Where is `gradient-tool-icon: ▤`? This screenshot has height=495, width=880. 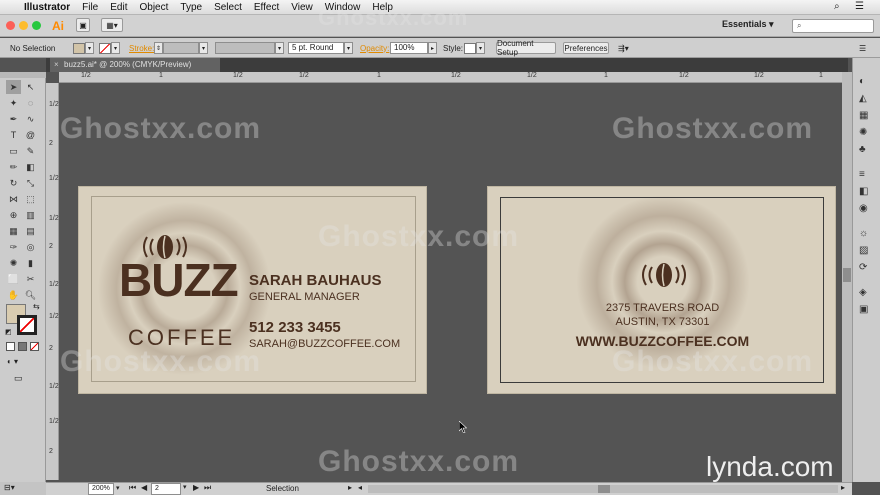 gradient-tool-icon: ▤ is located at coordinates (30, 231).